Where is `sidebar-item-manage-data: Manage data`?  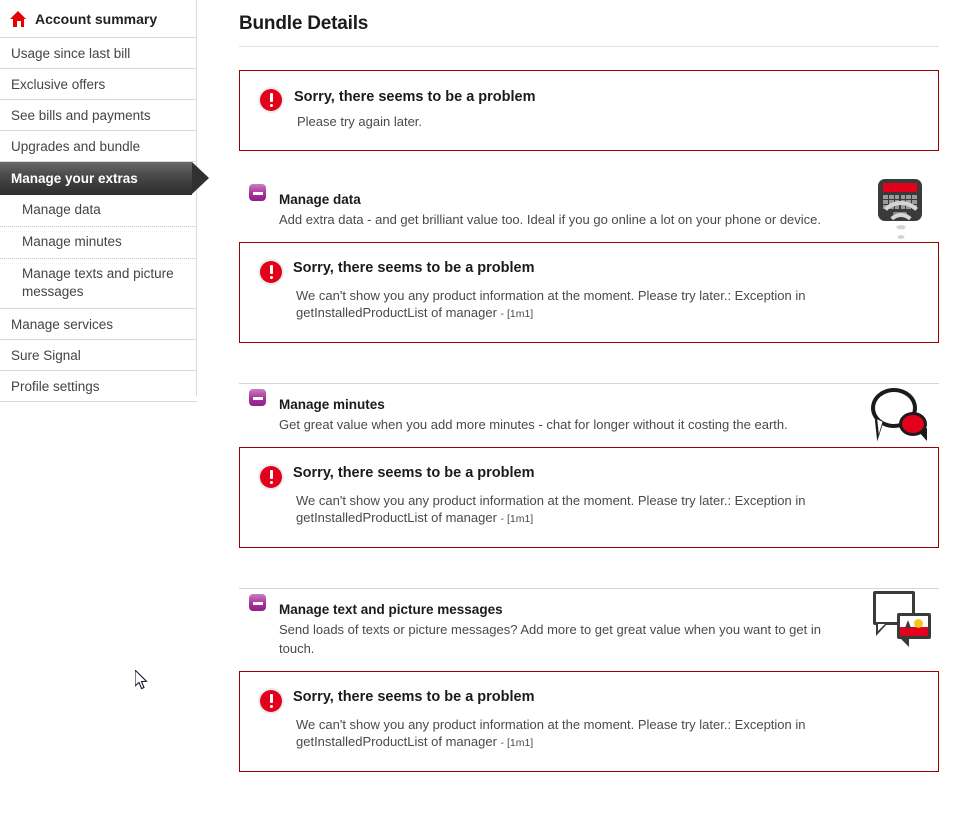
sidebar-item-manage-data: Manage data is located at coordinates (98, 211).